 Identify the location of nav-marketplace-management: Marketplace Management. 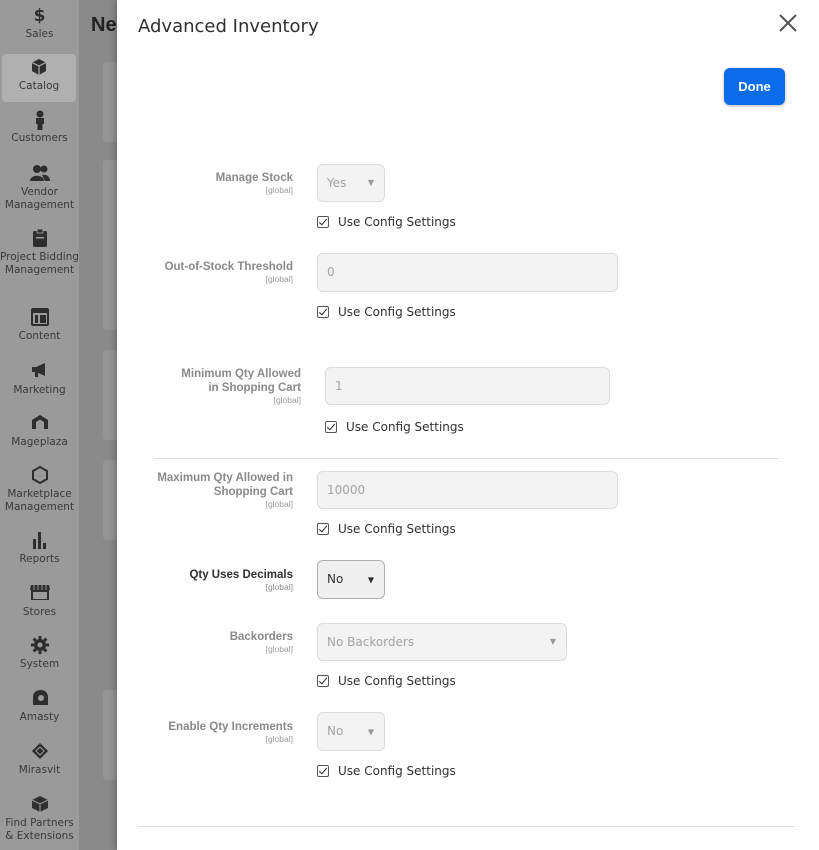
(39, 490).